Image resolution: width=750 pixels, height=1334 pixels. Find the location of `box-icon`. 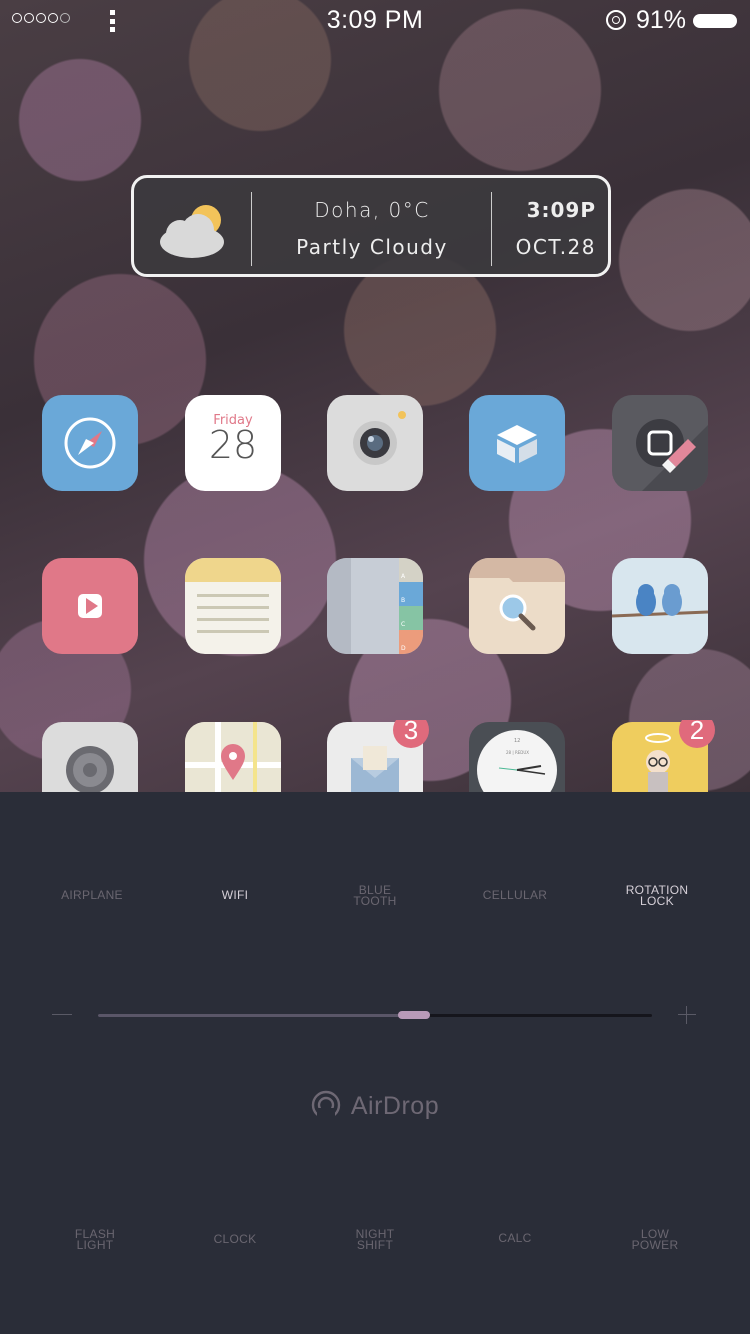

box-icon is located at coordinates (517, 444).